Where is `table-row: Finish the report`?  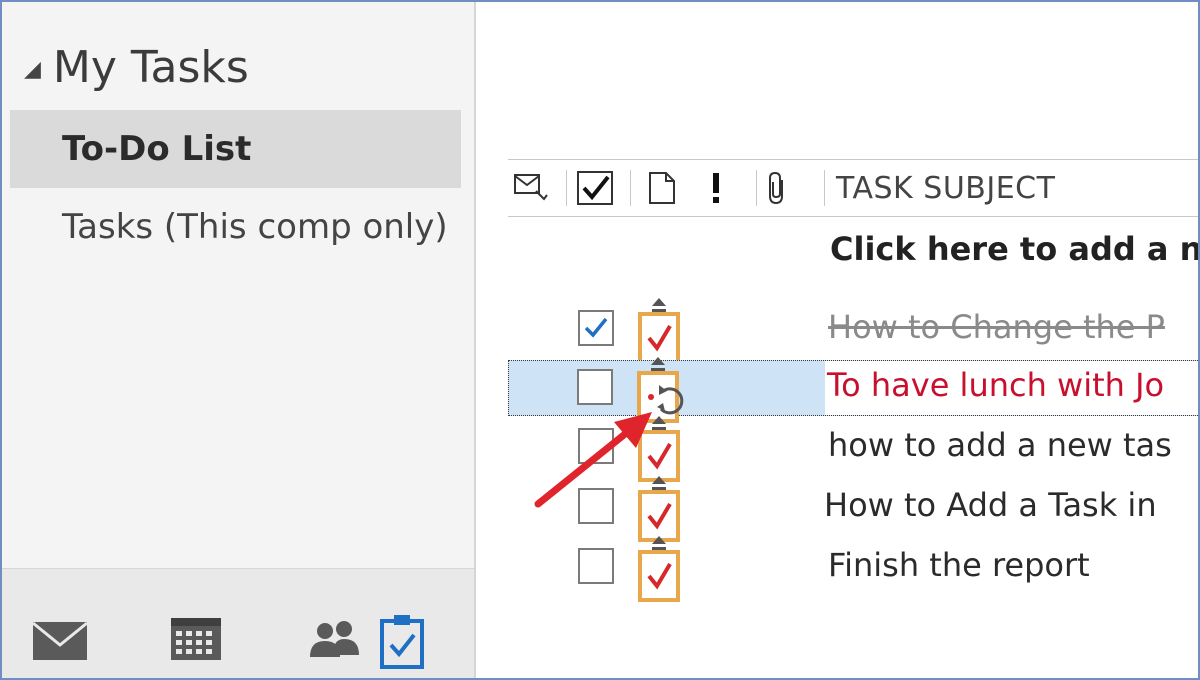 table-row: Finish the report is located at coordinates (853, 569).